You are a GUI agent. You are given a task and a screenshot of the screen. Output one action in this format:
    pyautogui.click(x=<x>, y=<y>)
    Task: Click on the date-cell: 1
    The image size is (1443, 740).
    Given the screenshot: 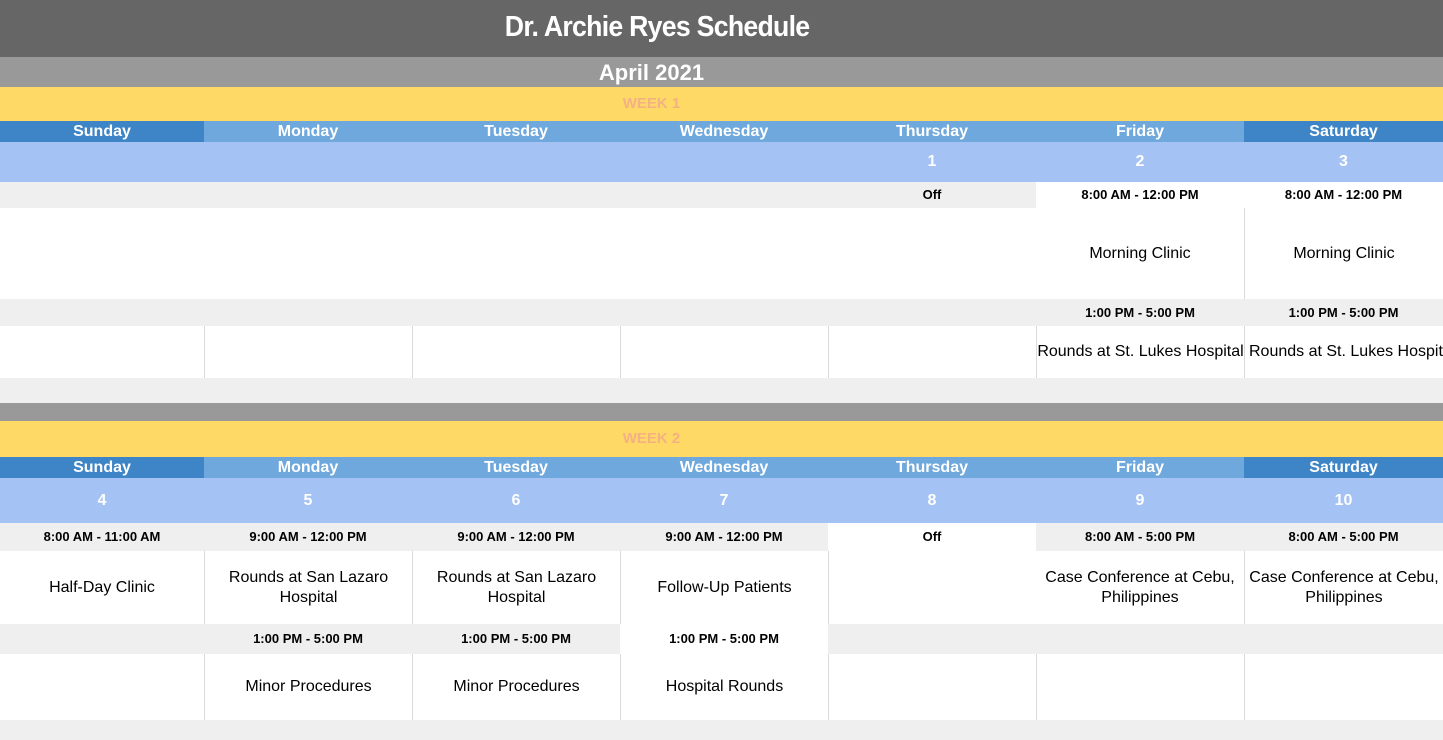 What is the action you would take?
    pyautogui.click(x=932, y=162)
    